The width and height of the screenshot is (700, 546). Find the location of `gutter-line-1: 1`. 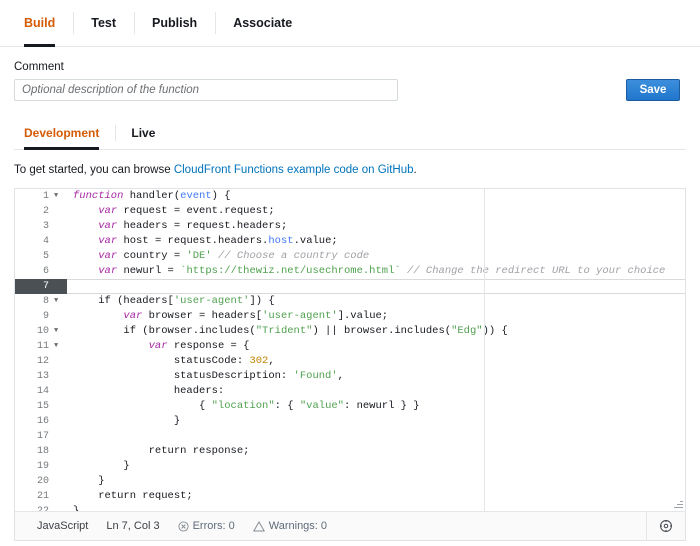

gutter-line-1: 1 is located at coordinates (34, 196).